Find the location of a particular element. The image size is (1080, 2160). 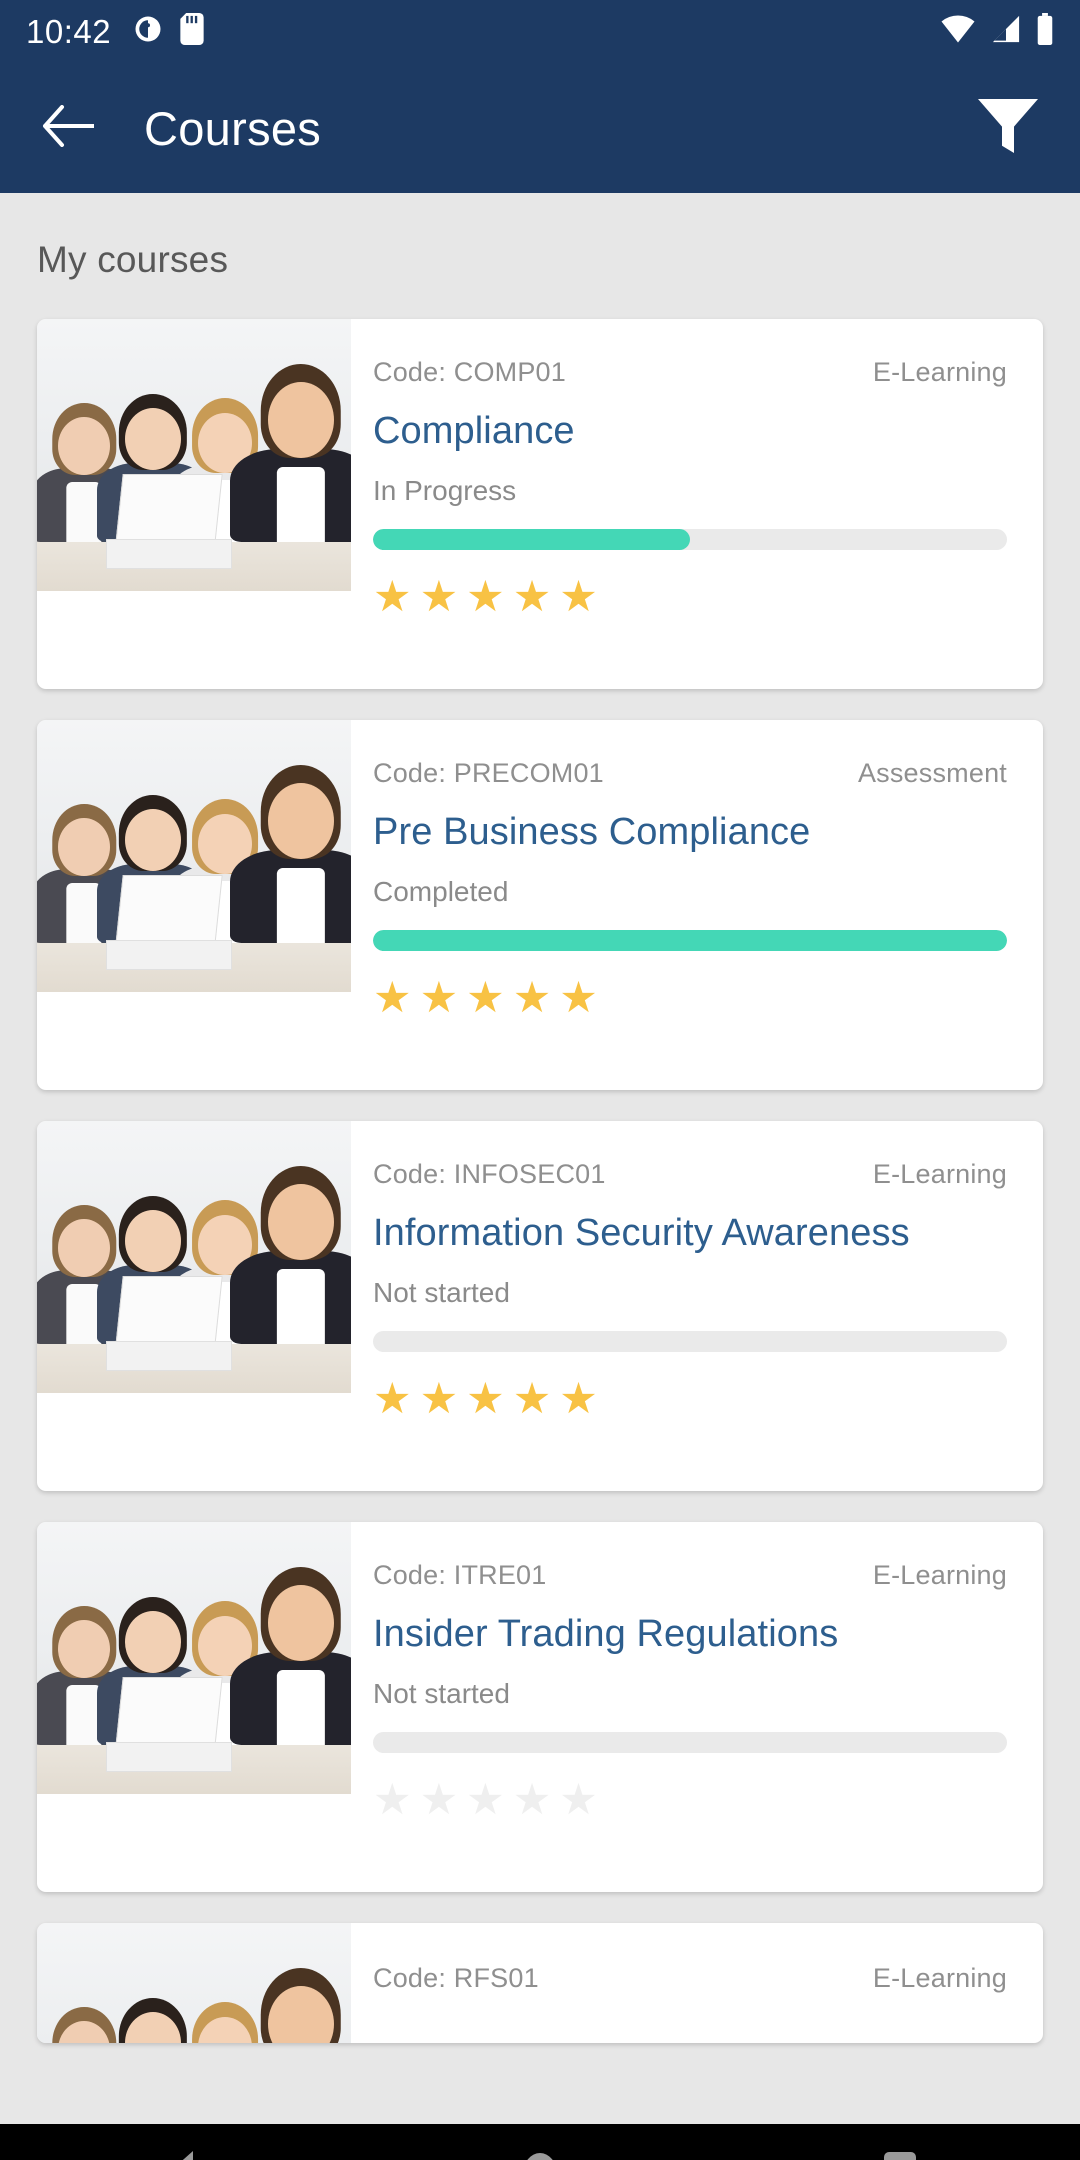

filter-button is located at coordinates (1008, 128).